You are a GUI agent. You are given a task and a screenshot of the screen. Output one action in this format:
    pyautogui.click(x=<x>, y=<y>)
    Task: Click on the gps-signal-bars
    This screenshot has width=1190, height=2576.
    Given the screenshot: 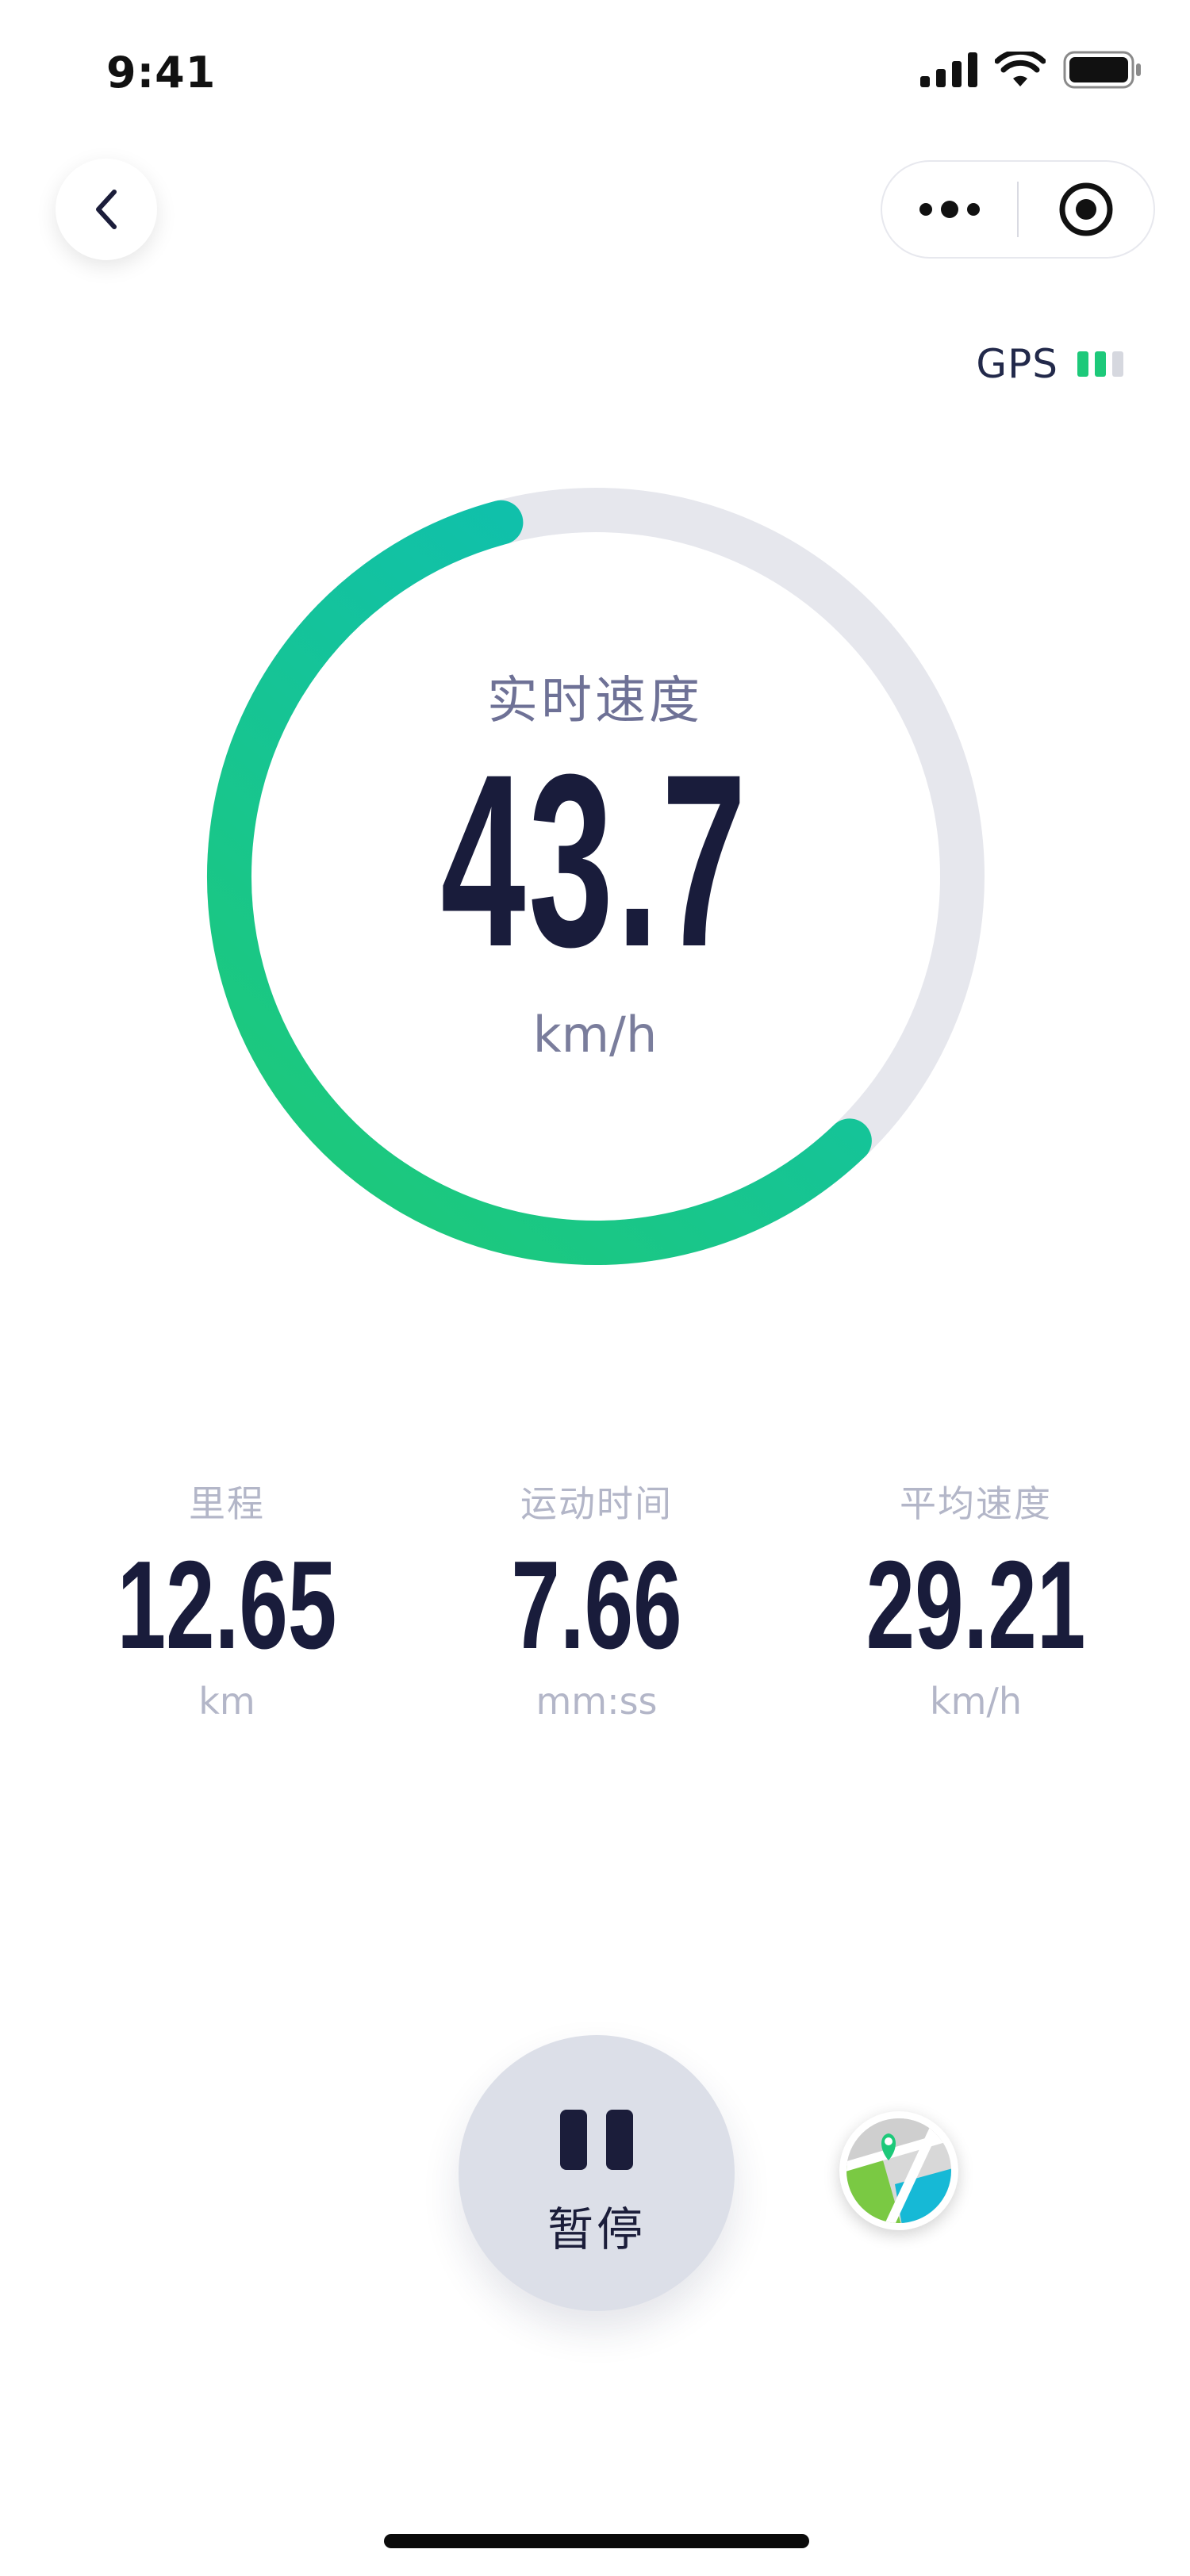 What is the action you would take?
    pyautogui.click(x=1100, y=364)
    